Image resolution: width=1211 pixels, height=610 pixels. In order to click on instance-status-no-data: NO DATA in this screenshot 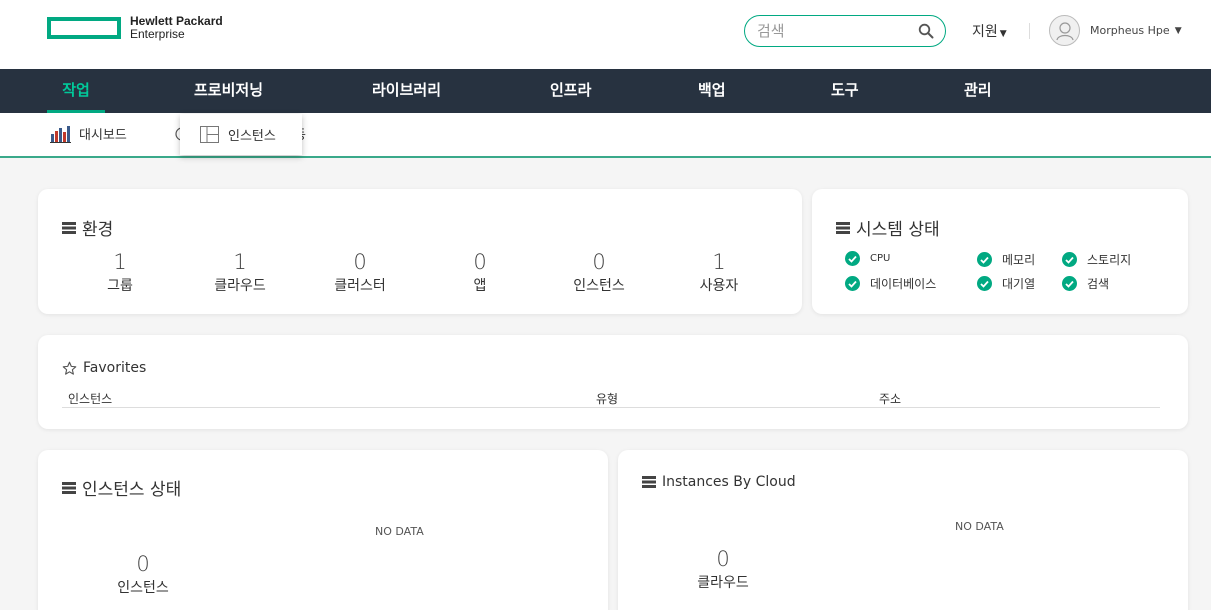, I will do `click(399, 531)`.